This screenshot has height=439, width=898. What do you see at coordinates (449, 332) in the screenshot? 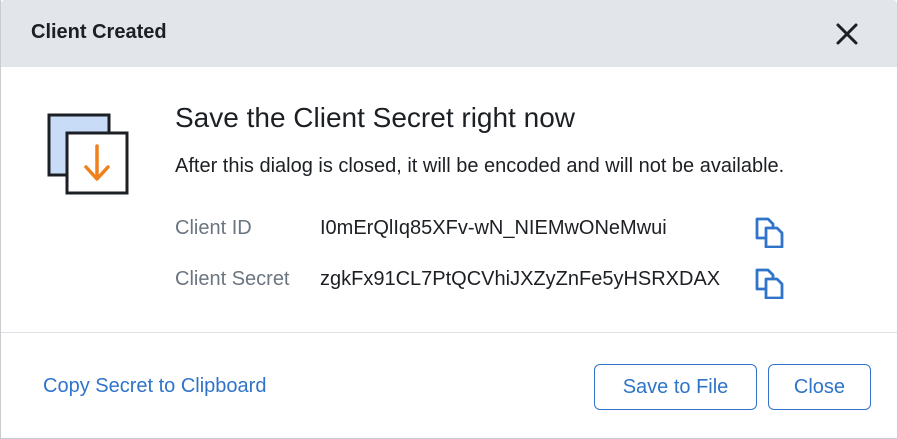
I see `footer-divider` at bounding box center [449, 332].